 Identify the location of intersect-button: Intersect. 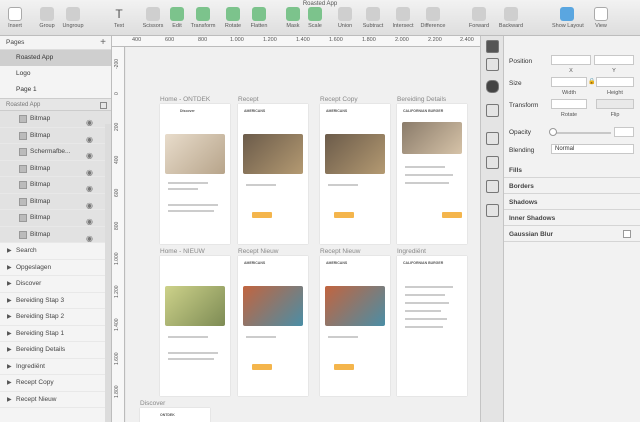
(403, 18).